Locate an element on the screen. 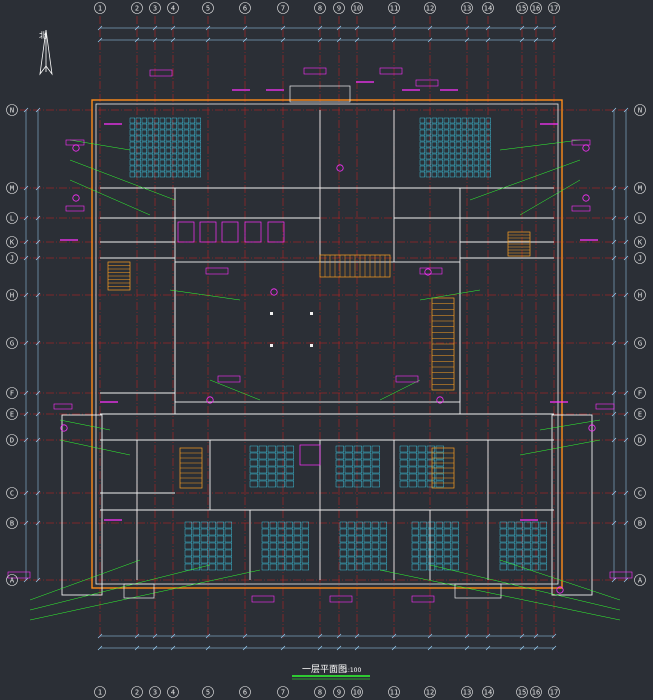 The image size is (653, 700). axis-bubble-top-2: 2 is located at coordinates (137, 8).